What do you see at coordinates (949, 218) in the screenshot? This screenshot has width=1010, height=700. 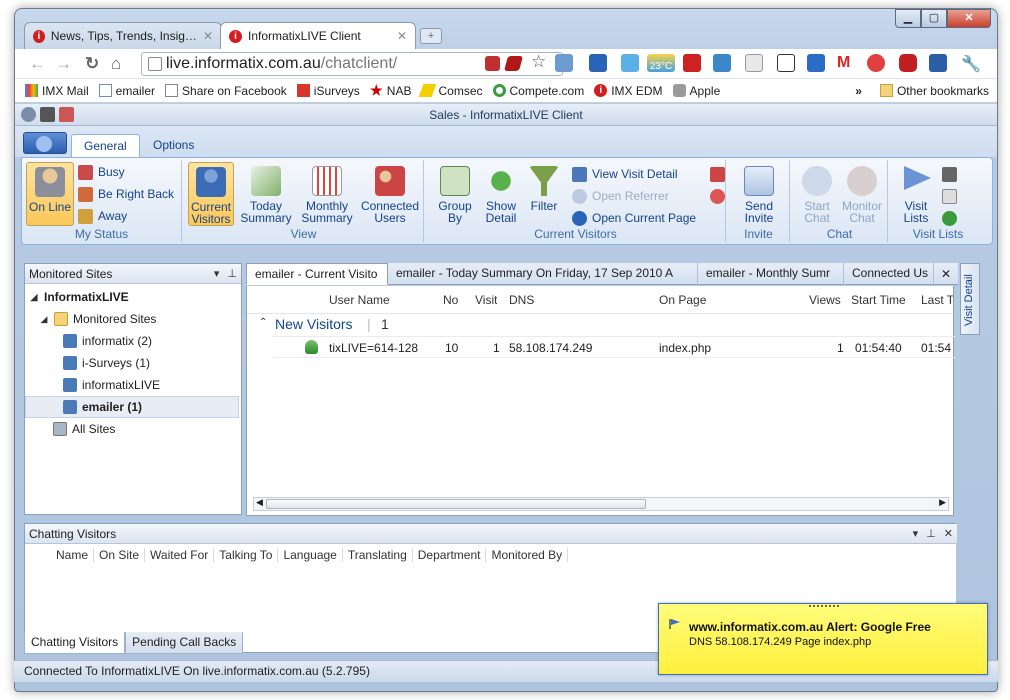 I see `web-list-button` at bounding box center [949, 218].